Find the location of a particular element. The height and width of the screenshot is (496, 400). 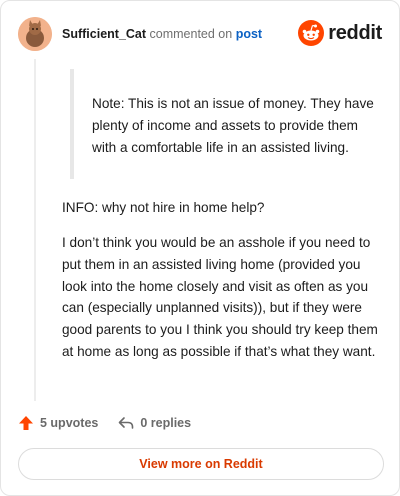

comment-header: Sufficient_Cat commented on post reddit is located at coordinates (200, 34).